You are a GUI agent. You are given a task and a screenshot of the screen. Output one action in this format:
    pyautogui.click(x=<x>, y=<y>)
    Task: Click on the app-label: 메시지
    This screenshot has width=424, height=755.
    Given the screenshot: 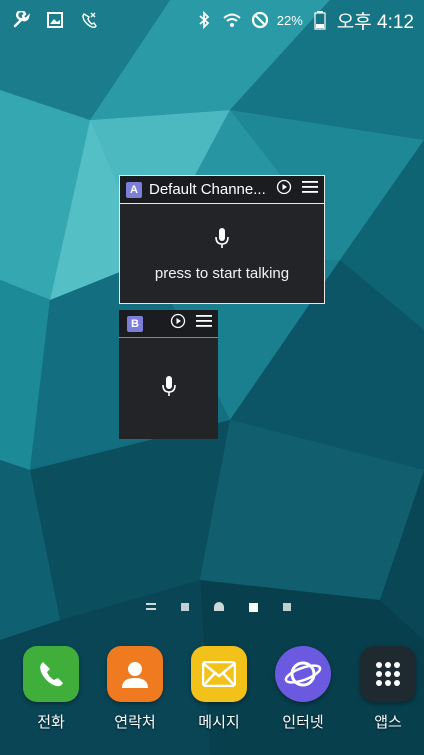 What is the action you would take?
    pyautogui.click(x=219, y=722)
    